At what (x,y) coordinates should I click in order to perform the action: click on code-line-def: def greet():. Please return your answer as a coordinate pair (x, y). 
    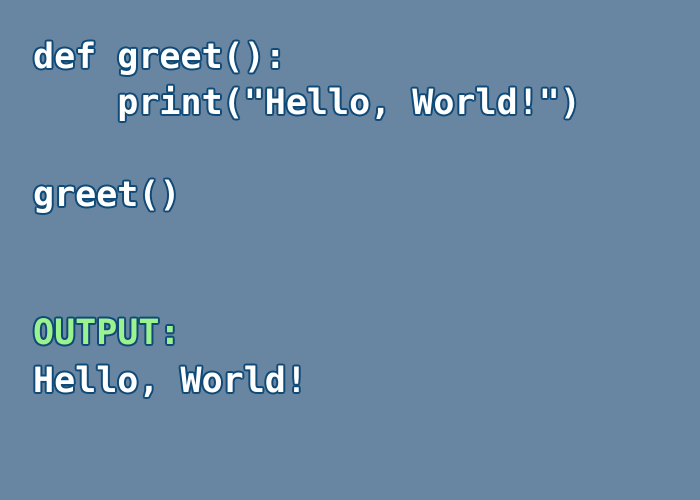
    Looking at the image, I should click on (159, 57).